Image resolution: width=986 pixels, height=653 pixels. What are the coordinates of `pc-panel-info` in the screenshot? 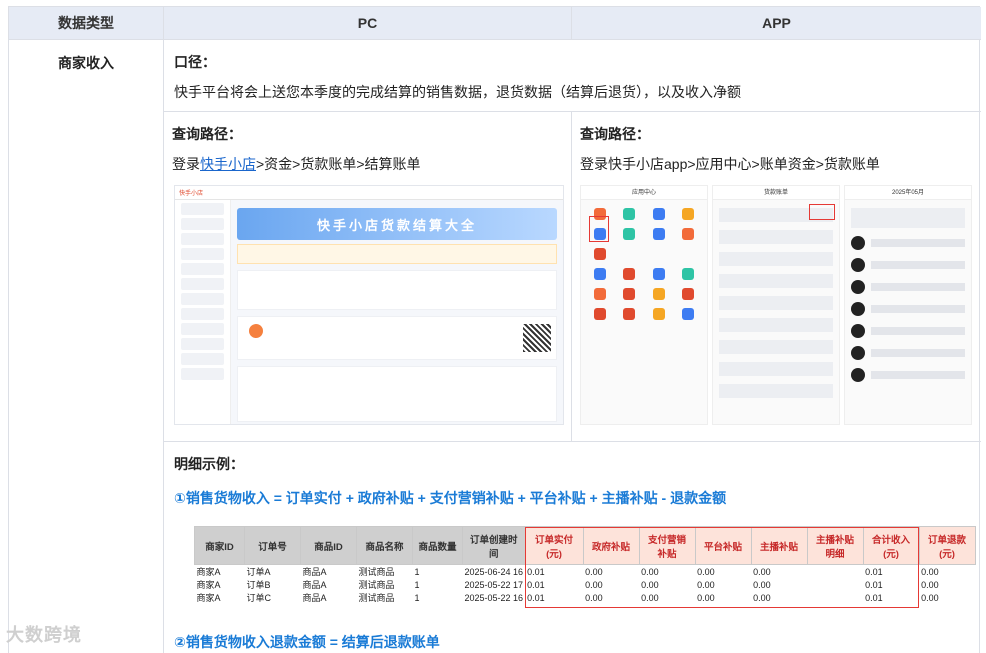 It's located at (397, 290).